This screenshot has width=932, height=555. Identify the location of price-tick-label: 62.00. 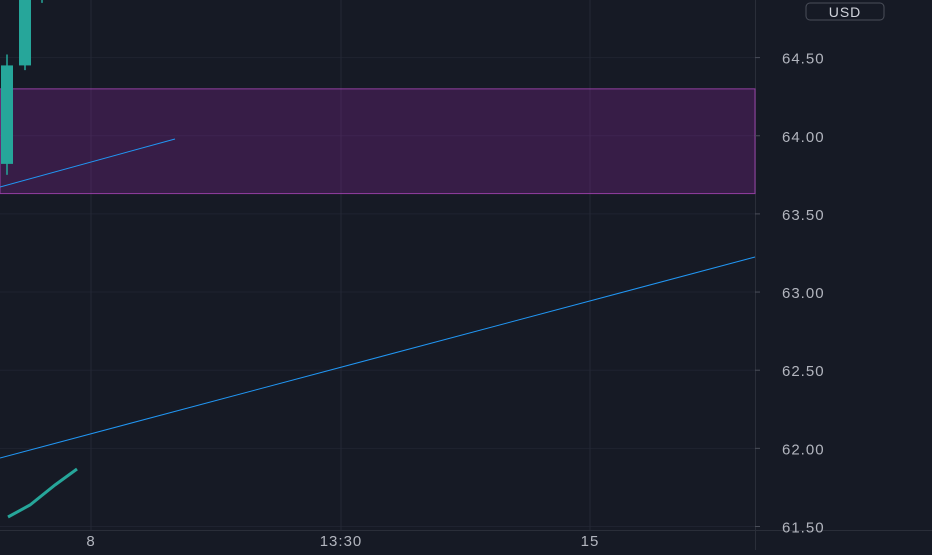
(803, 449).